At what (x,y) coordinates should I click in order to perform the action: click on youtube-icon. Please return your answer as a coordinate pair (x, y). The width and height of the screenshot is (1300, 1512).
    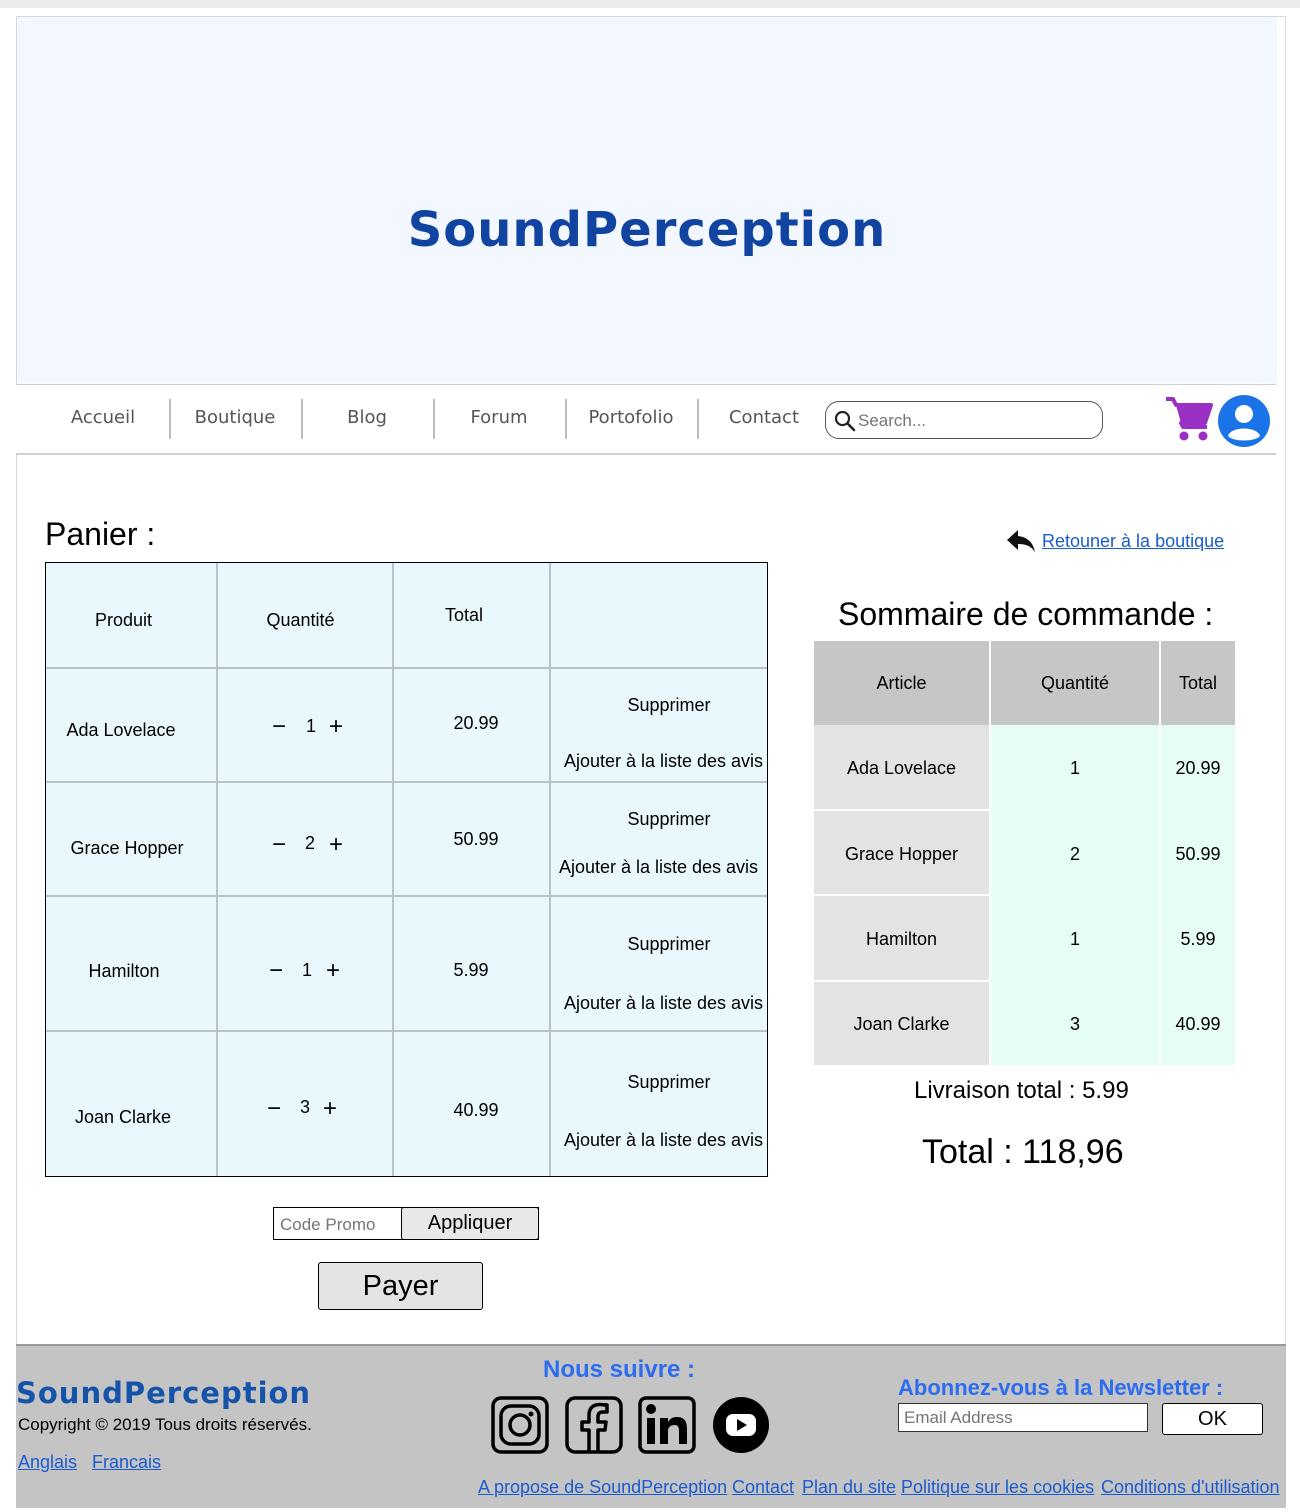
    Looking at the image, I should click on (741, 1425).